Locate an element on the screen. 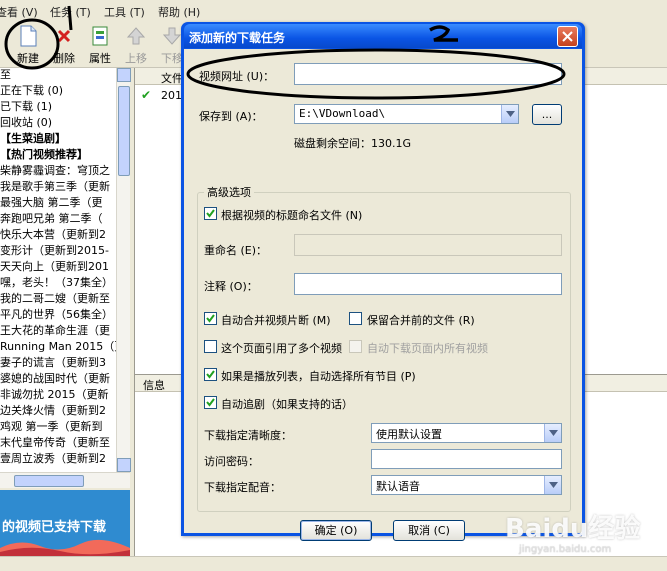 Image resolution: width=667 pixels, height=571 pixels. watermark-brand: Baidu经验 is located at coordinates (573, 529).